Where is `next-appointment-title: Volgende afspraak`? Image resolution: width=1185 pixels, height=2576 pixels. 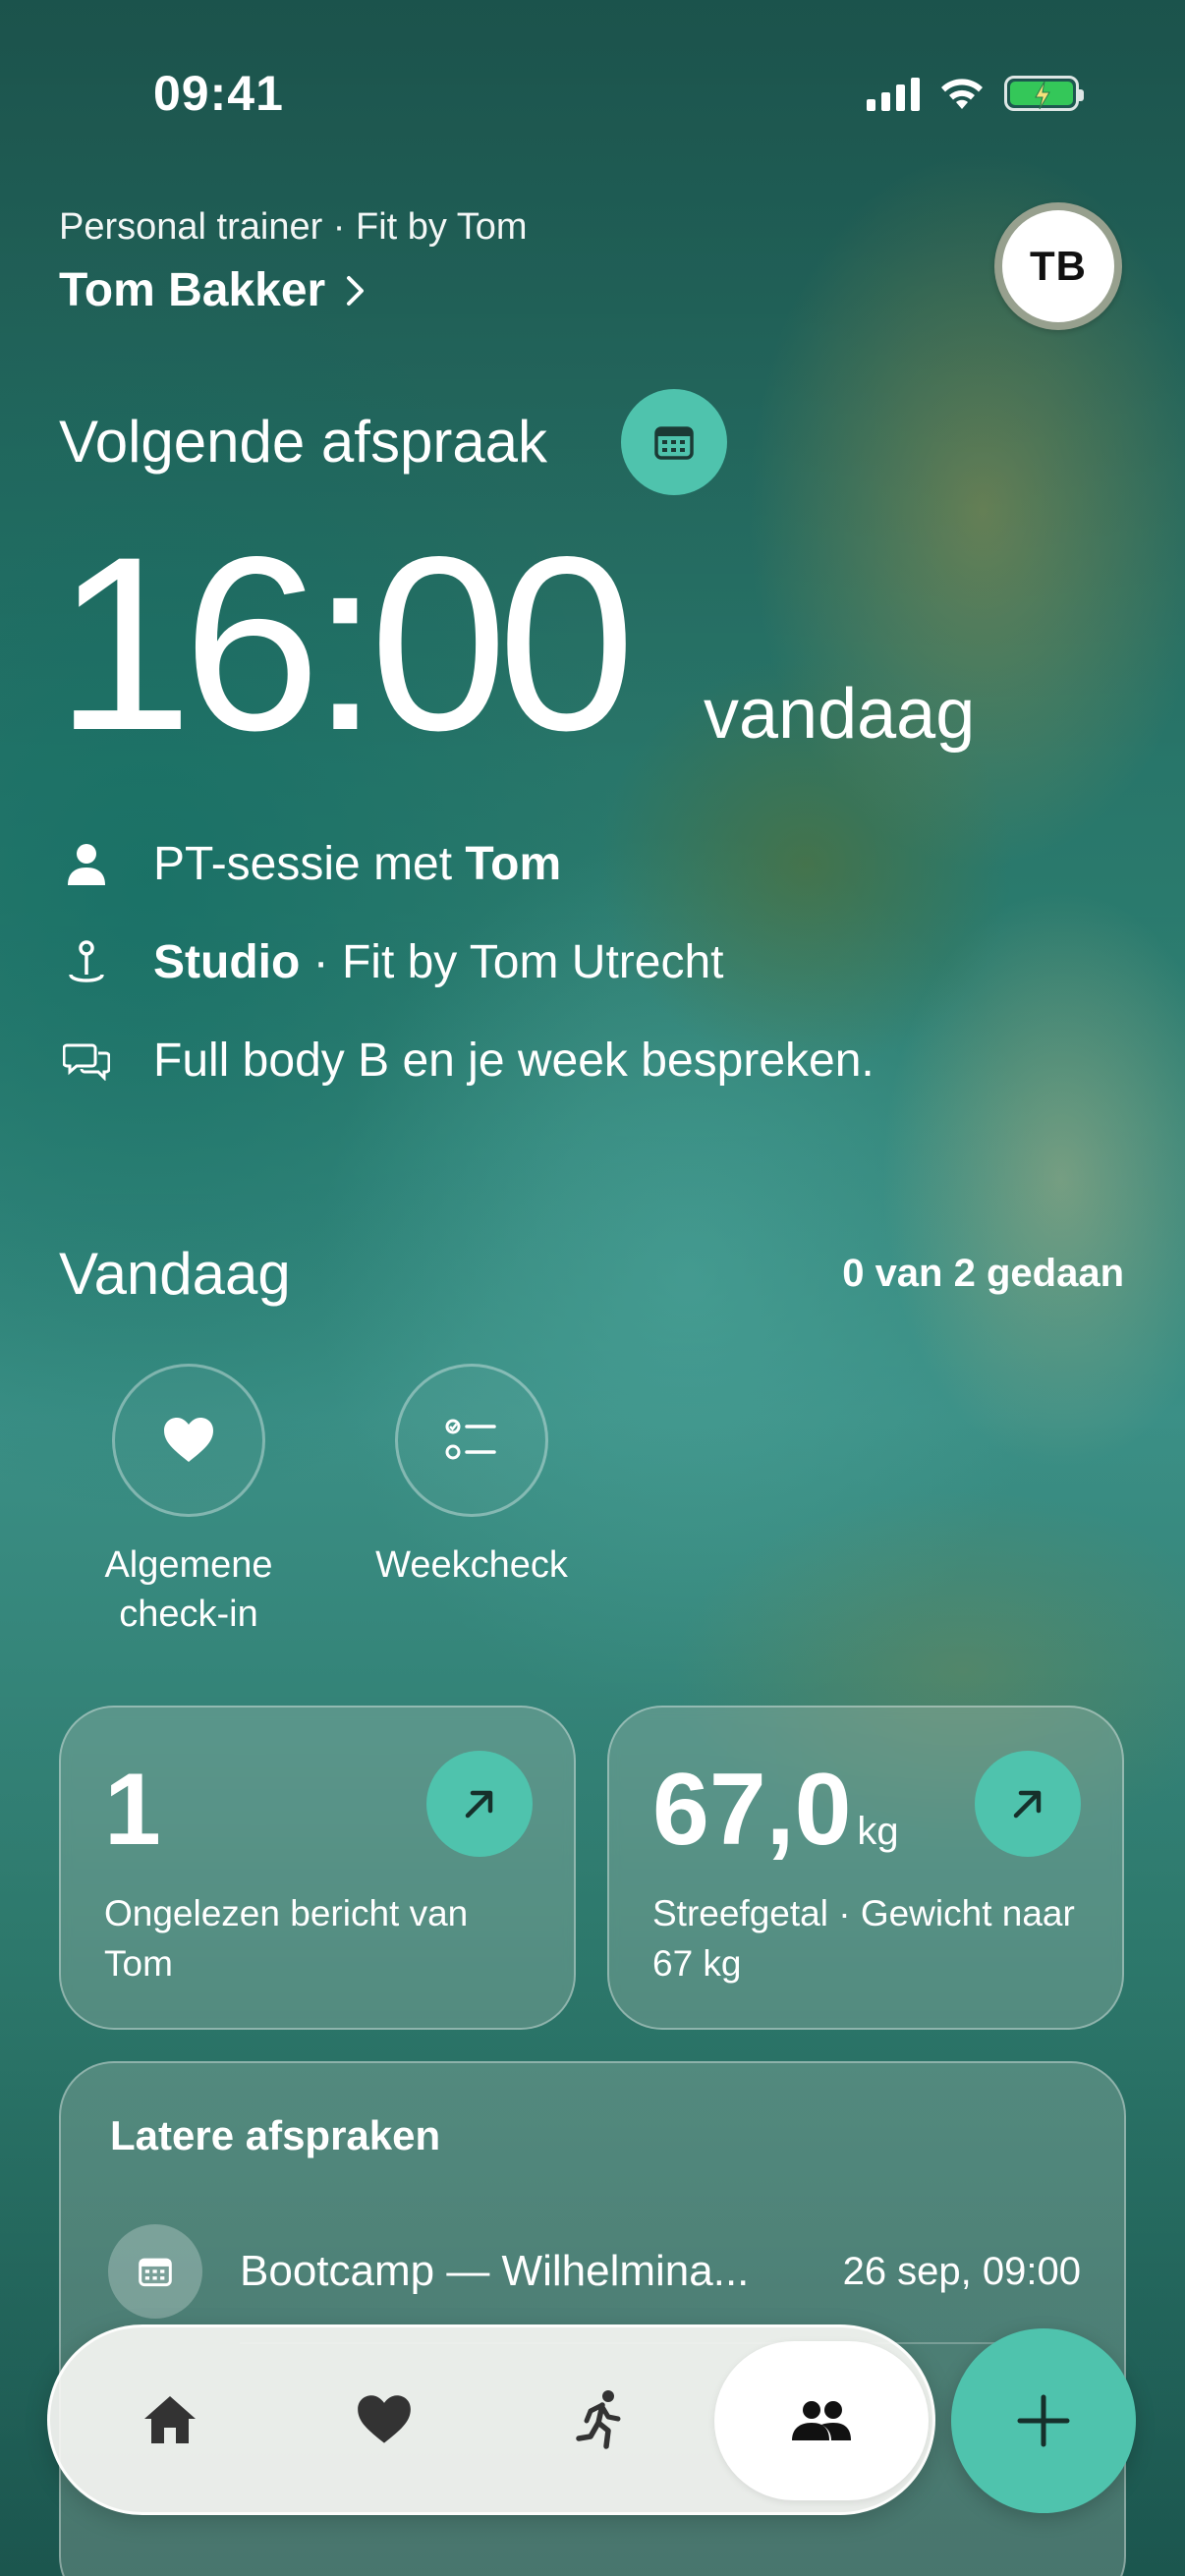
next-appointment-title: Volgende afspraak is located at coordinates (304, 442).